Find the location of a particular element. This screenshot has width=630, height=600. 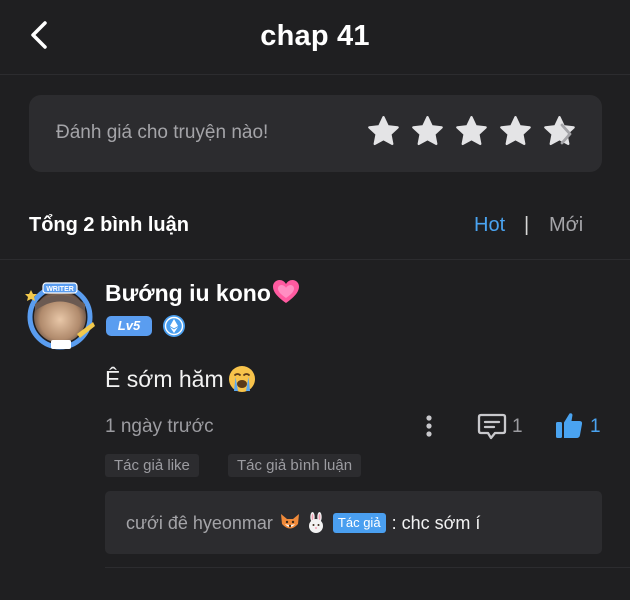

chevron-right-icon is located at coordinates (566, 134).